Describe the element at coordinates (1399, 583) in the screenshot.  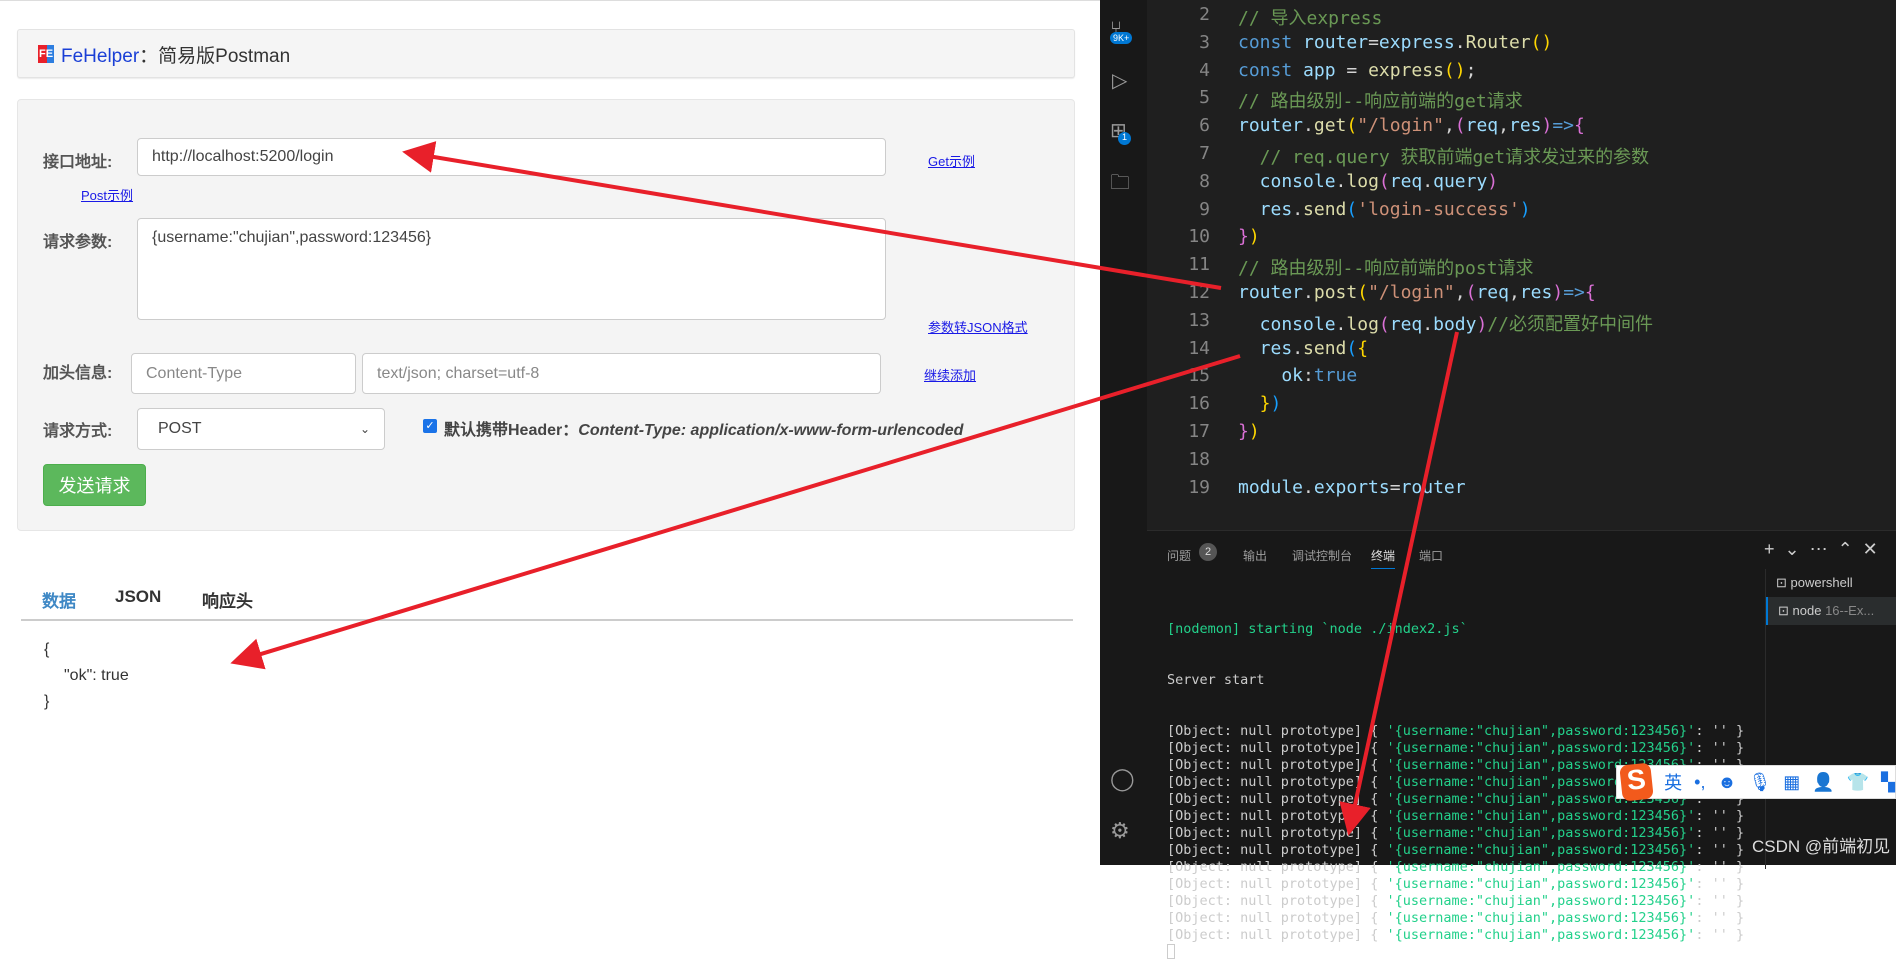
I see `arrow-body-to-terminal` at that location.